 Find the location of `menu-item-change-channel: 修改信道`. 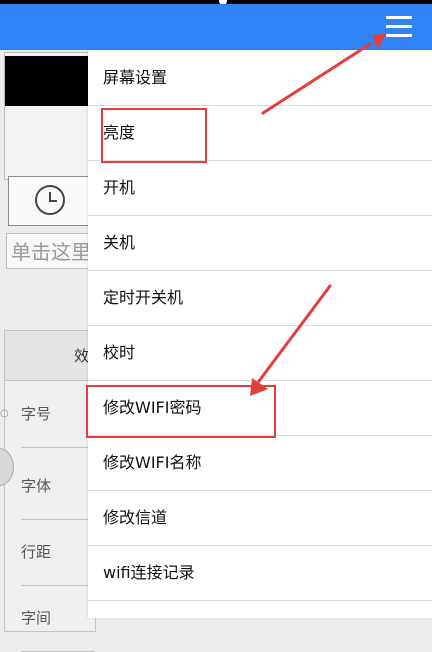

menu-item-change-channel: 修改信道 is located at coordinates (260, 518).